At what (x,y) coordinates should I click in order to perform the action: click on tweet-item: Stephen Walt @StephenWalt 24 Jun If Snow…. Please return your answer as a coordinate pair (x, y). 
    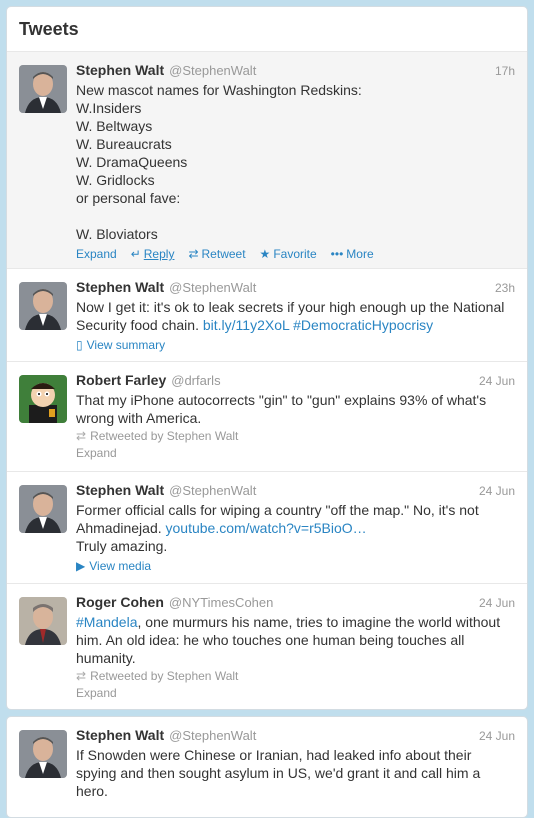
    Looking at the image, I should click on (267, 767).